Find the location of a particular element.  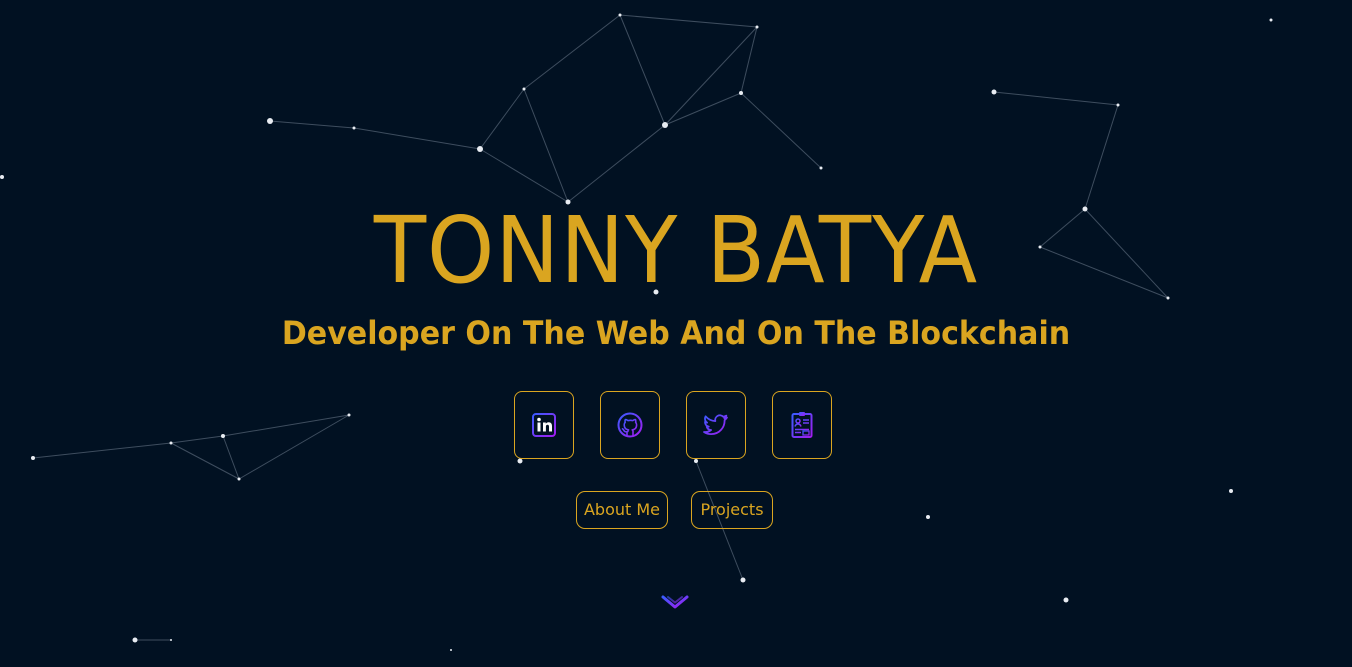

resume-icon is located at coordinates (802, 425).